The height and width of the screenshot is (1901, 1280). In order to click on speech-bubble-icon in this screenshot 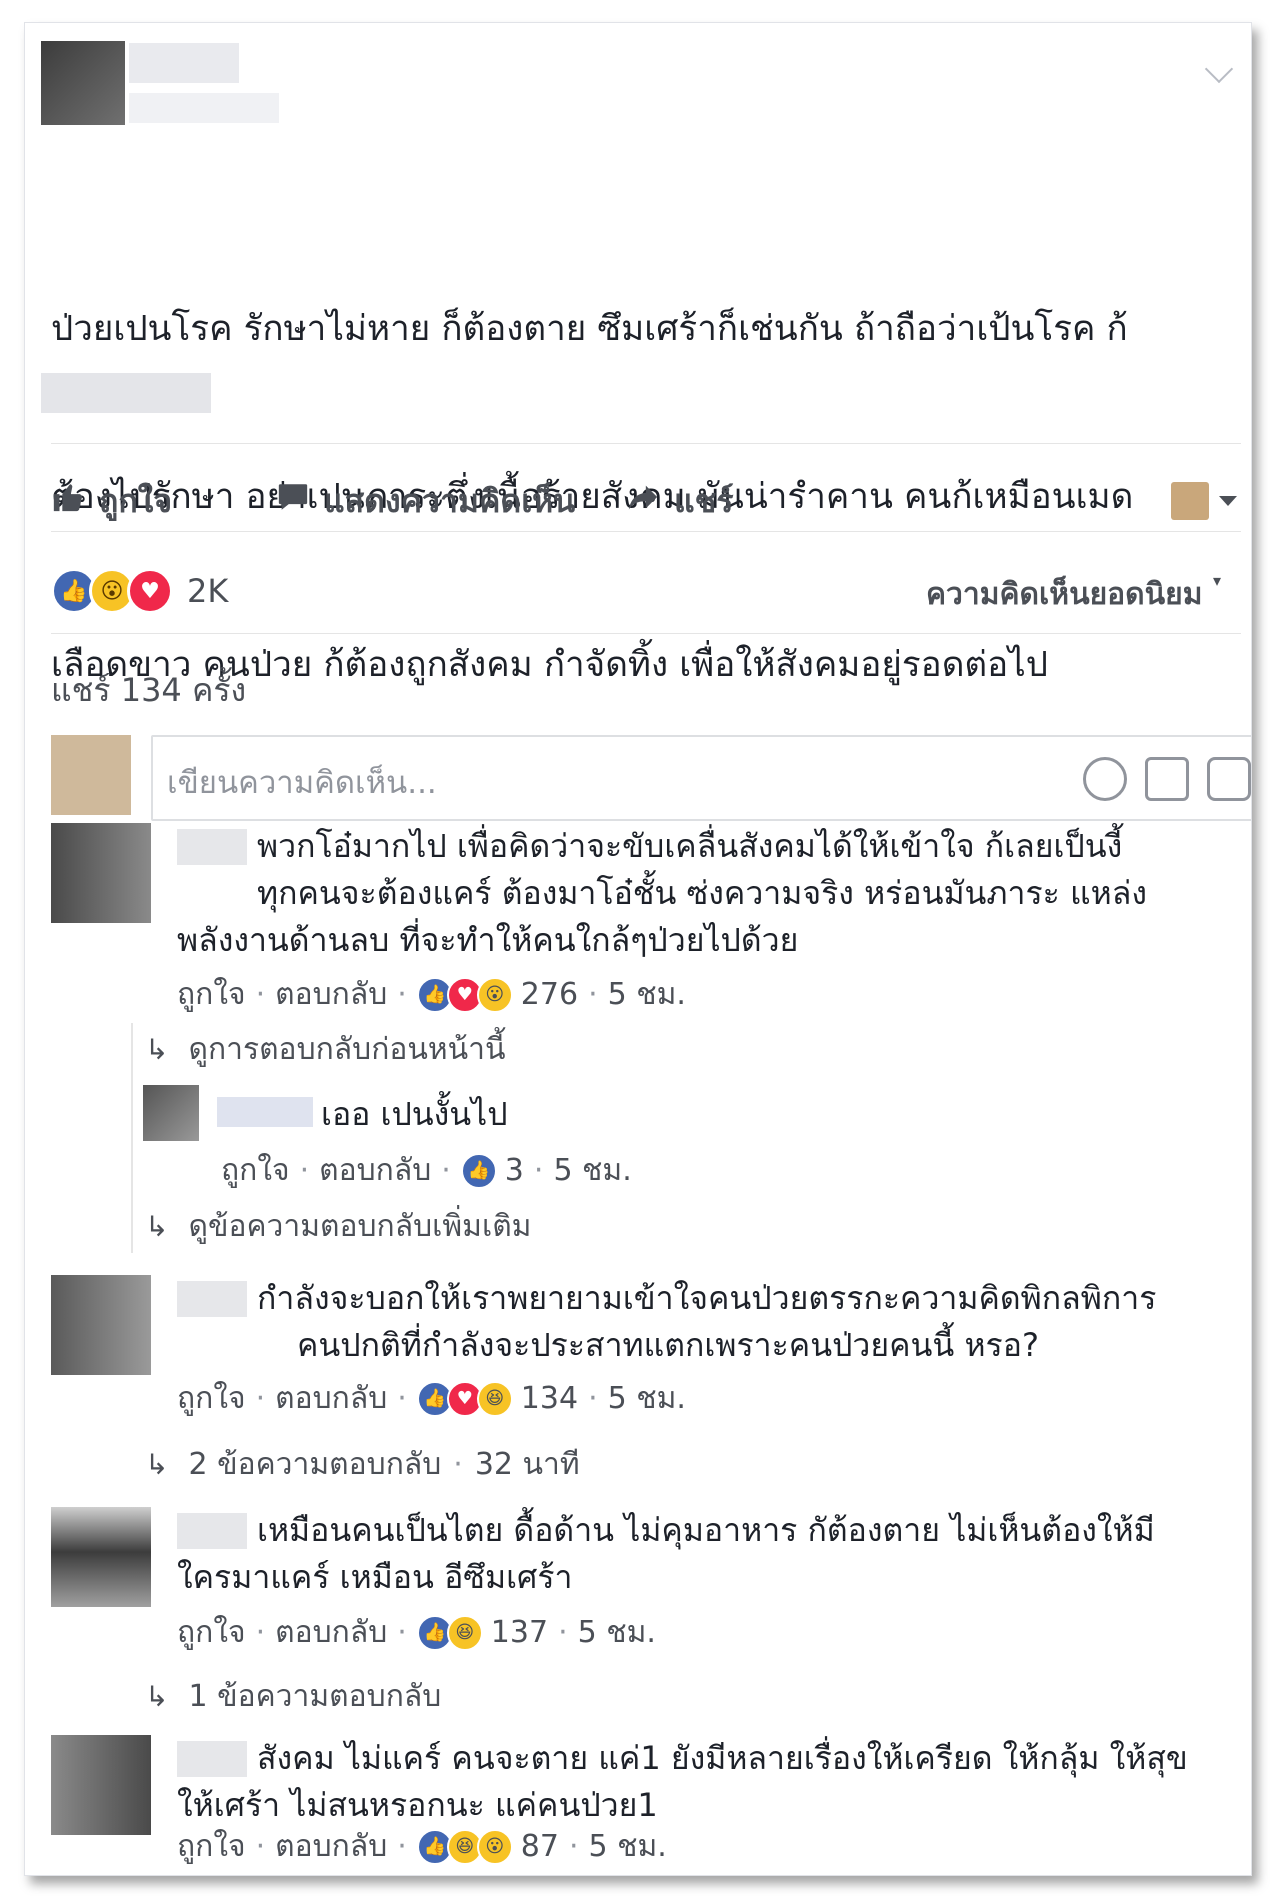, I will do `click(293, 501)`.